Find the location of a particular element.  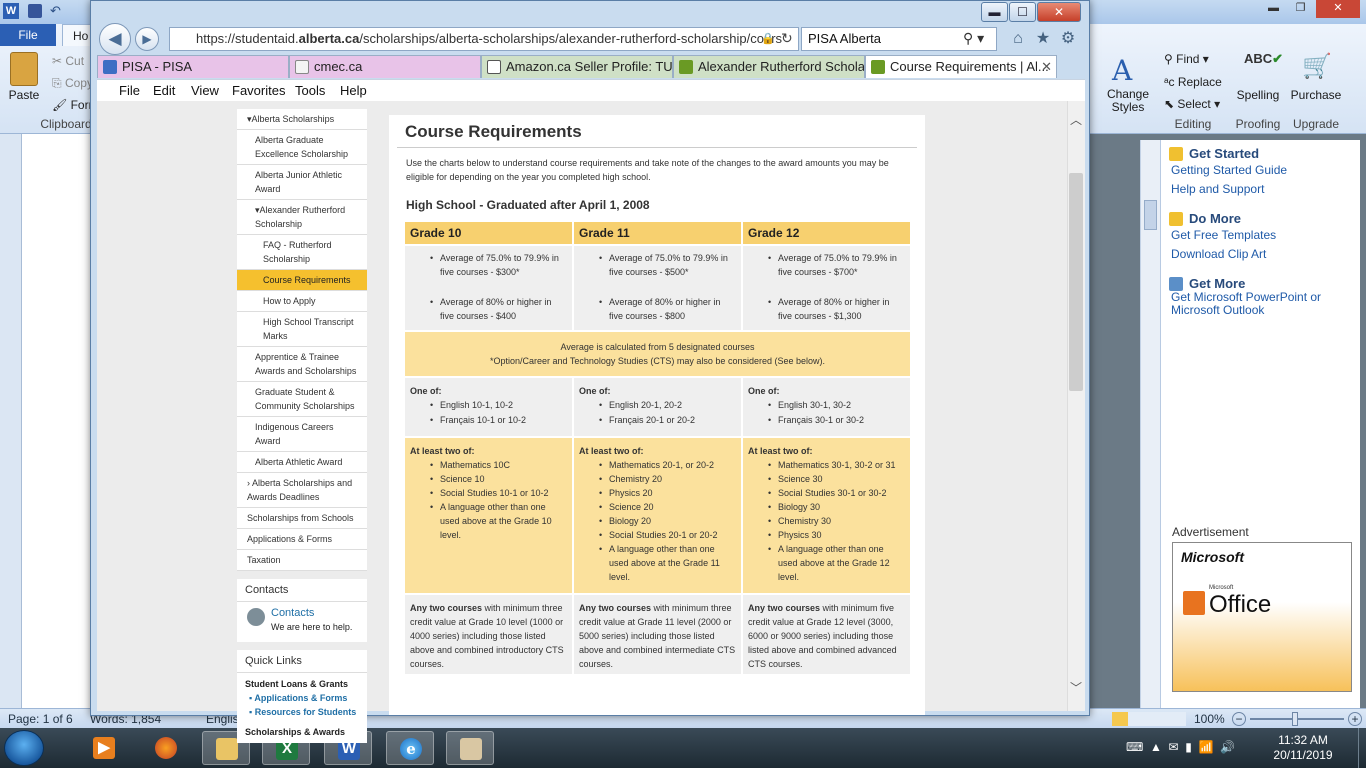

quick-link-item: ▪ Resources for Students is located at coordinates (302, 712).